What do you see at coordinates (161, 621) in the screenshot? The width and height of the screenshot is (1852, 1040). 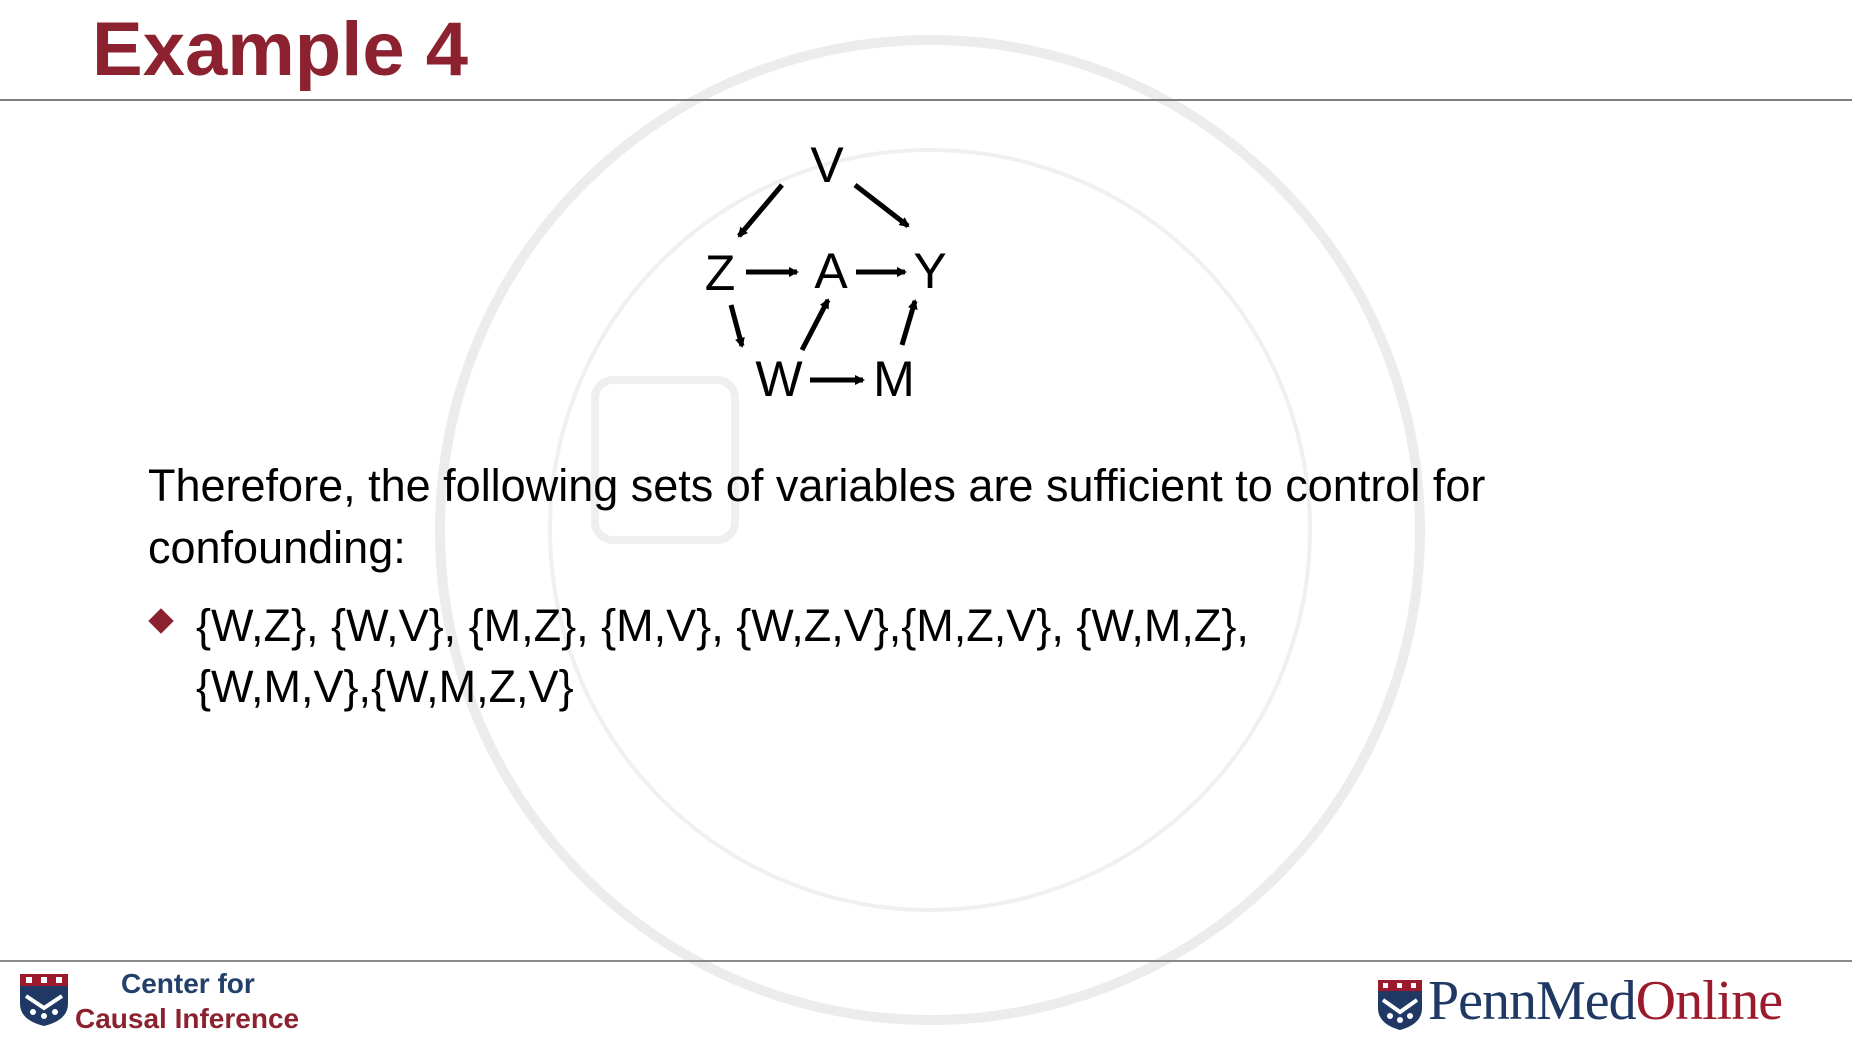 I see `diamond-bullet-icon` at bounding box center [161, 621].